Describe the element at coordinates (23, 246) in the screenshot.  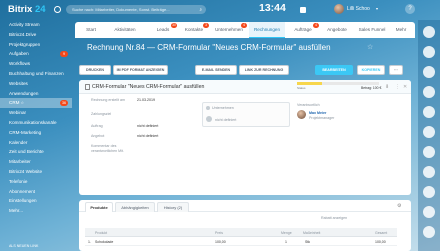
I see `left-menu-footer: ALS NEUEN LINK` at that location.